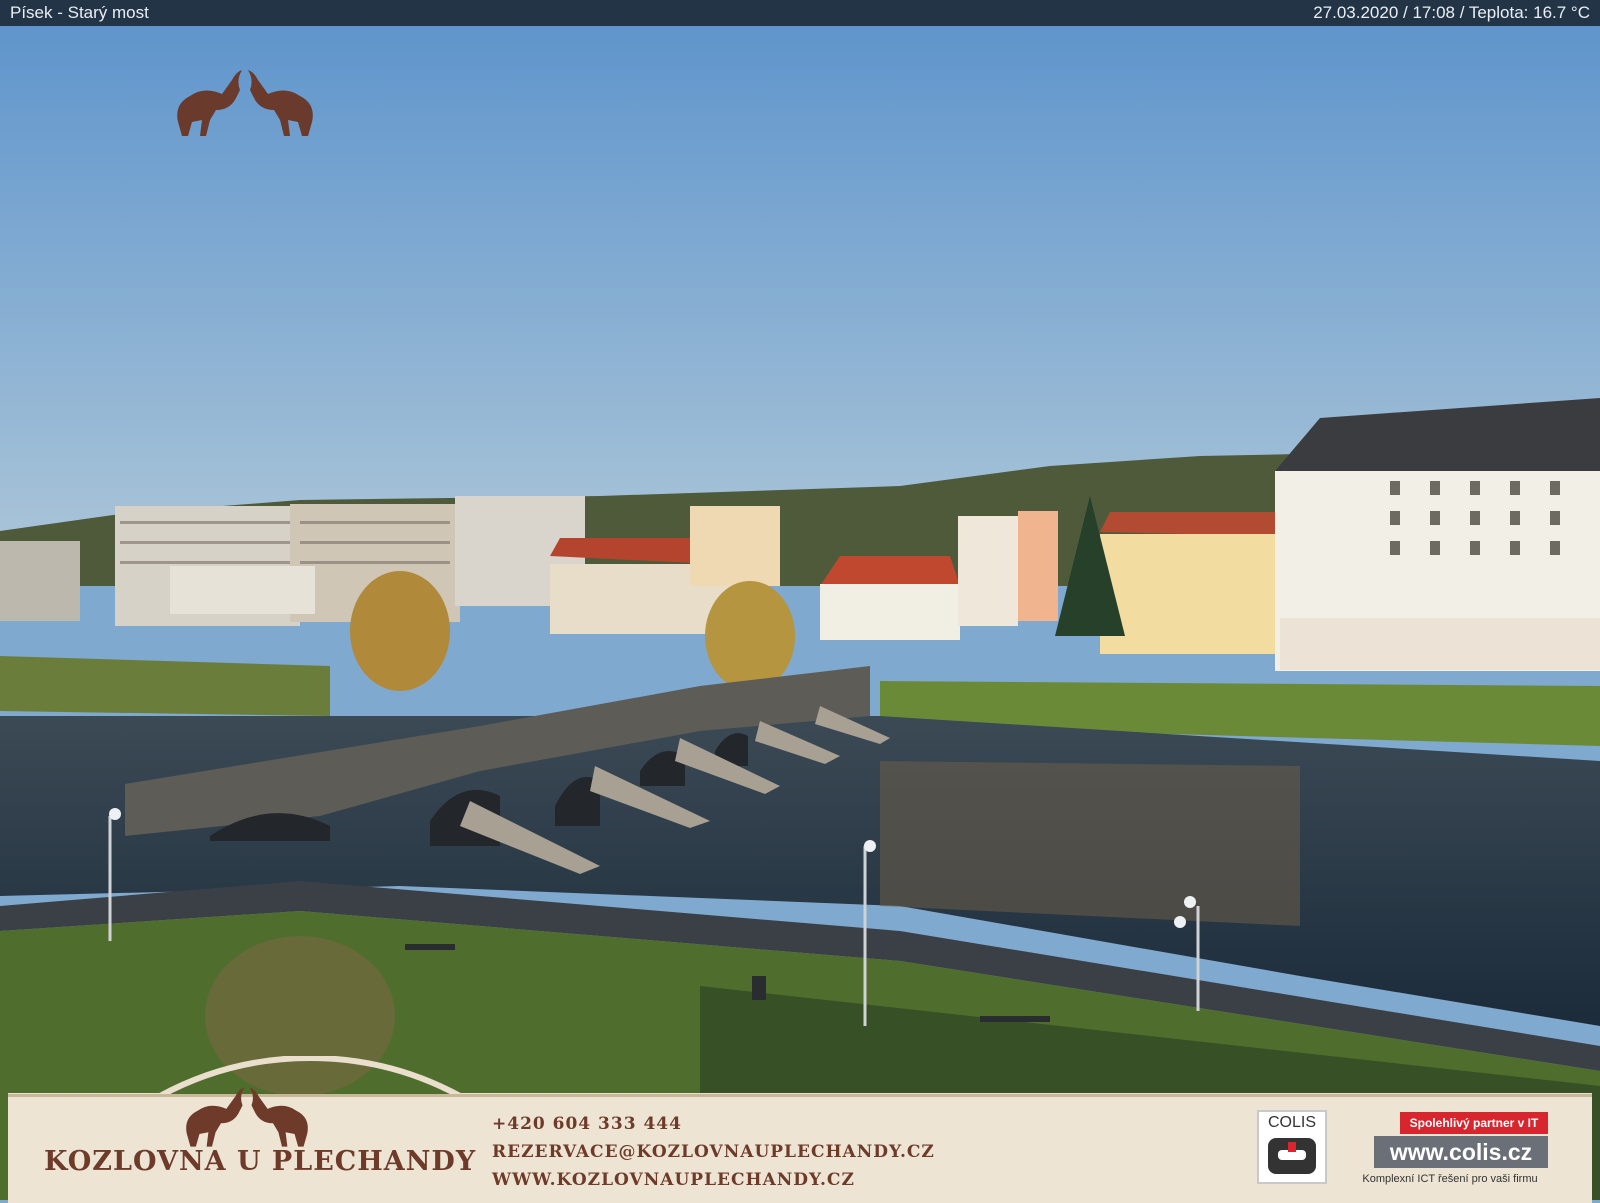 The width and height of the screenshot is (1600, 1203). Describe the element at coordinates (1090, 843) in the screenshot. I see `river-reflection` at that location.